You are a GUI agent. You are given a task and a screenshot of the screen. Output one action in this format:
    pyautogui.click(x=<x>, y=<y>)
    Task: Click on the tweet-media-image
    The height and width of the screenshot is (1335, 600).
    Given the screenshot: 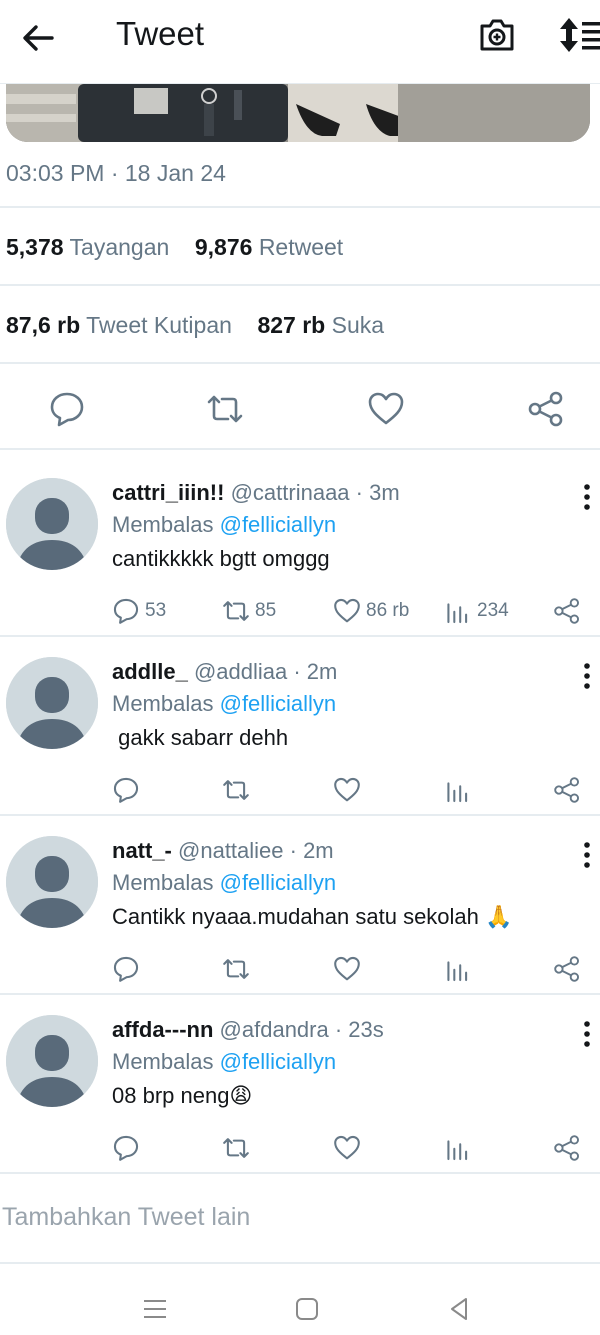 What is the action you would take?
    pyautogui.click(x=298, y=113)
    